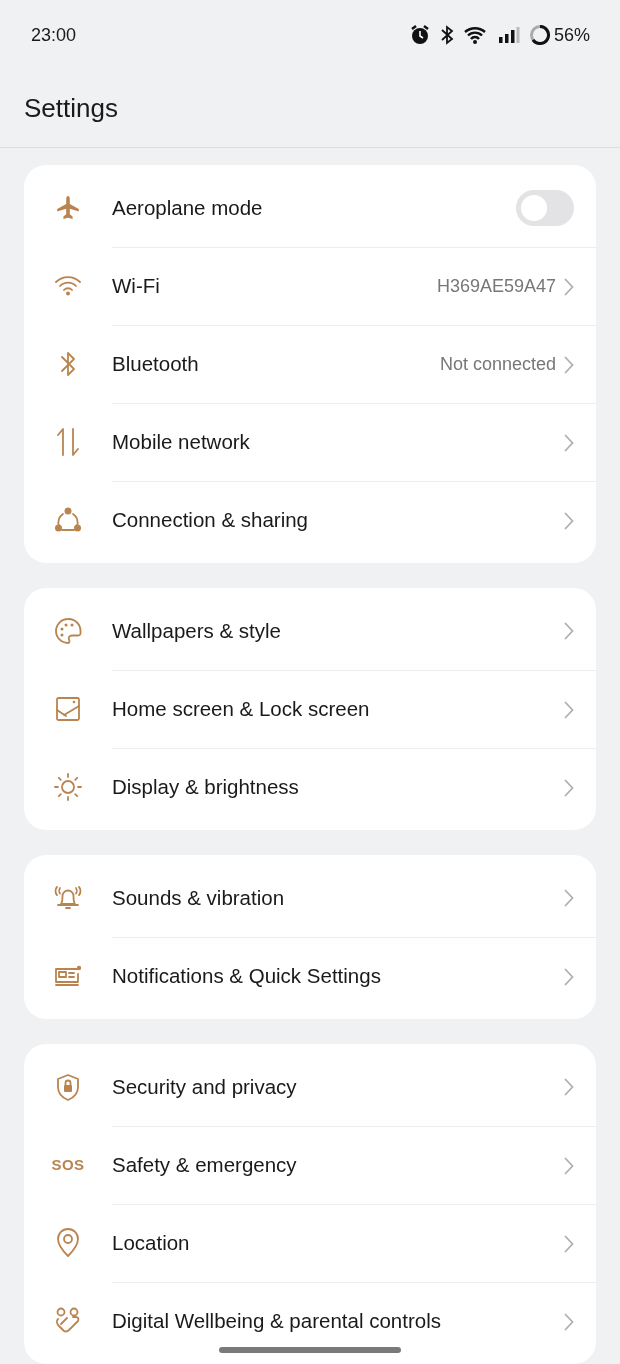  Describe the element at coordinates (68, 1243) in the screenshot. I see `location-pin-icon` at that location.